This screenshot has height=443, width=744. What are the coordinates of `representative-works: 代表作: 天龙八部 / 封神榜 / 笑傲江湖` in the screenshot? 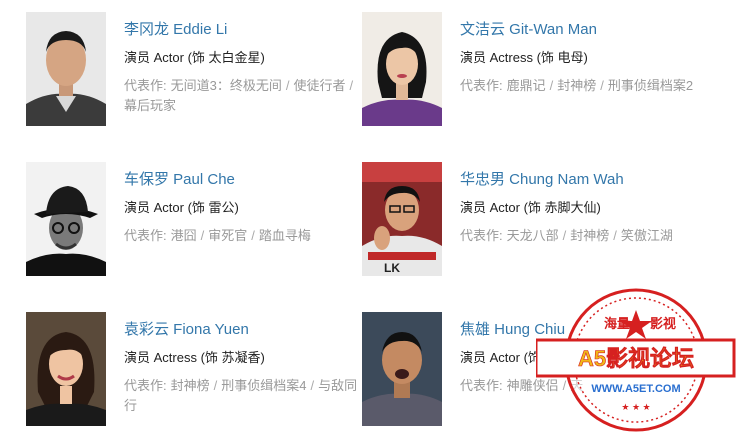 It's located at (580, 236).